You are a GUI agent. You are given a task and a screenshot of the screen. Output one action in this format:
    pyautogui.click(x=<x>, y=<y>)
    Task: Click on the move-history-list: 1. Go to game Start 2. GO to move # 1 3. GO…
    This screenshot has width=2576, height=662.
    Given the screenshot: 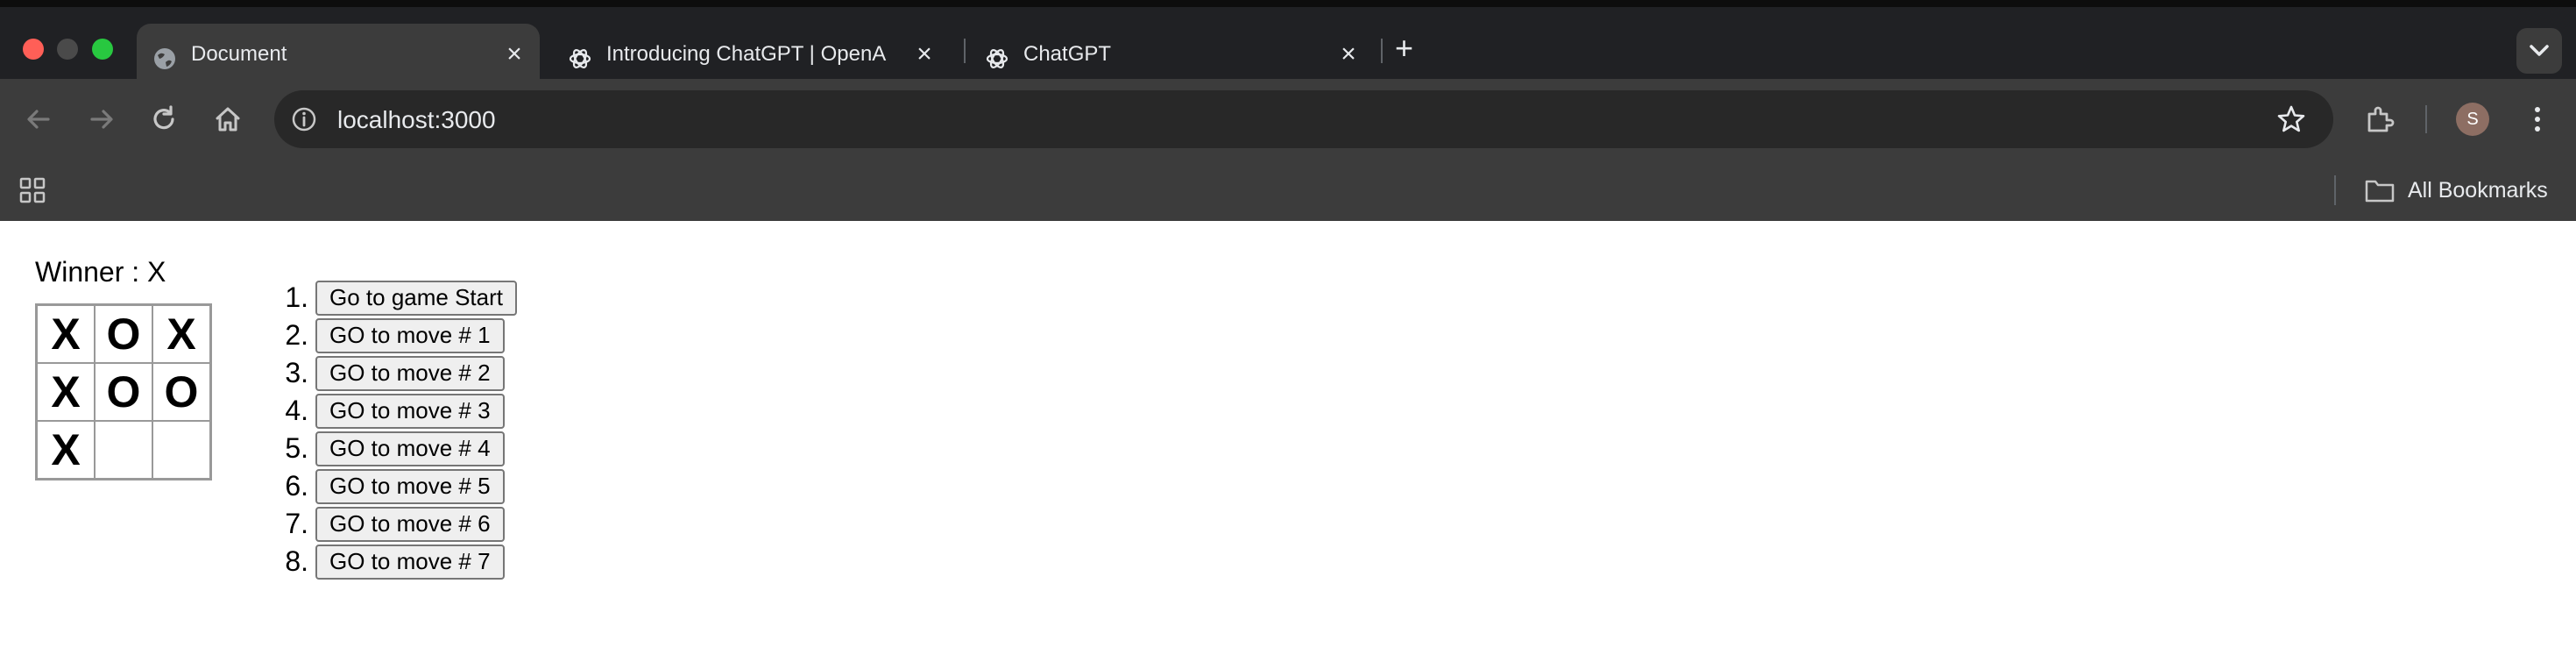 What is the action you would take?
    pyautogui.click(x=386, y=429)
    